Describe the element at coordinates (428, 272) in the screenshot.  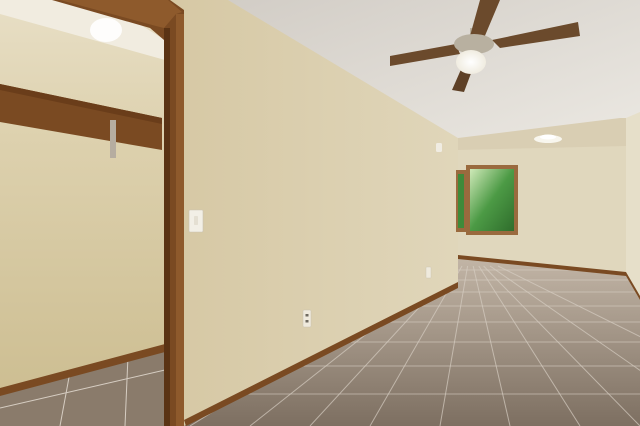
I see `outlet-icon-far` at that location.